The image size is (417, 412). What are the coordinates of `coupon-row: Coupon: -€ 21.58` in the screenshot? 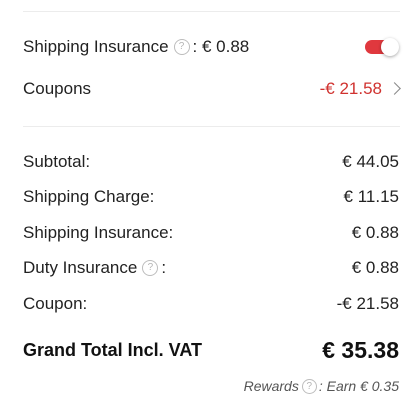 It's located at (211, 304).